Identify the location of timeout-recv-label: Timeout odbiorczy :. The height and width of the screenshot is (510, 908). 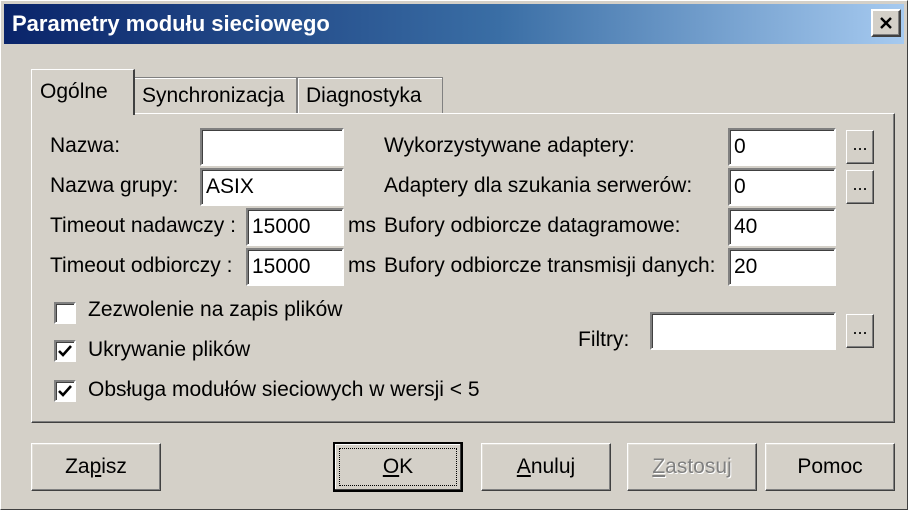
(141, 265).